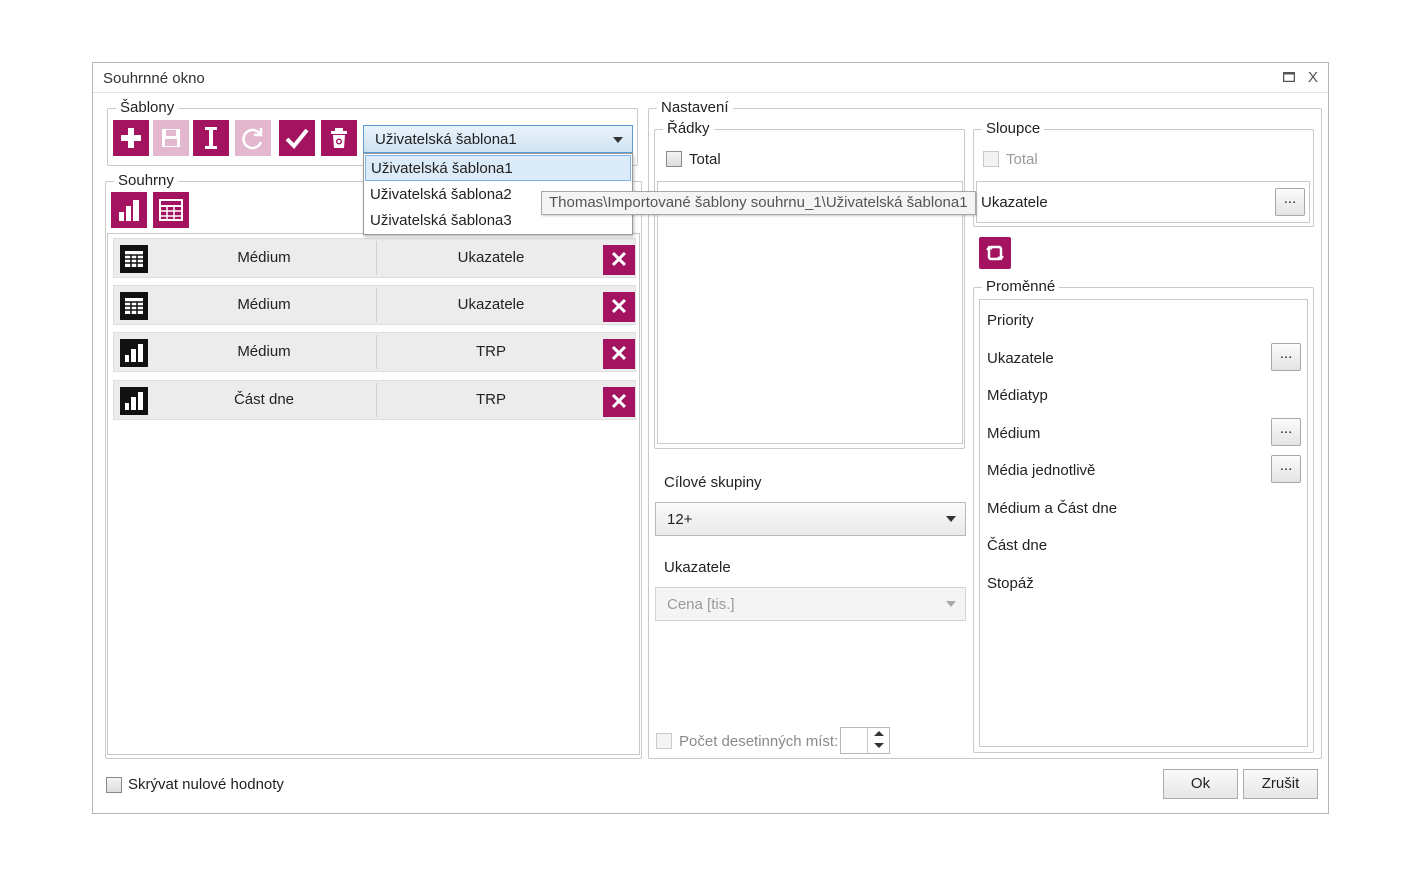 The image size is (1424, 884). I want to click on save-icon, so click(171, 138).